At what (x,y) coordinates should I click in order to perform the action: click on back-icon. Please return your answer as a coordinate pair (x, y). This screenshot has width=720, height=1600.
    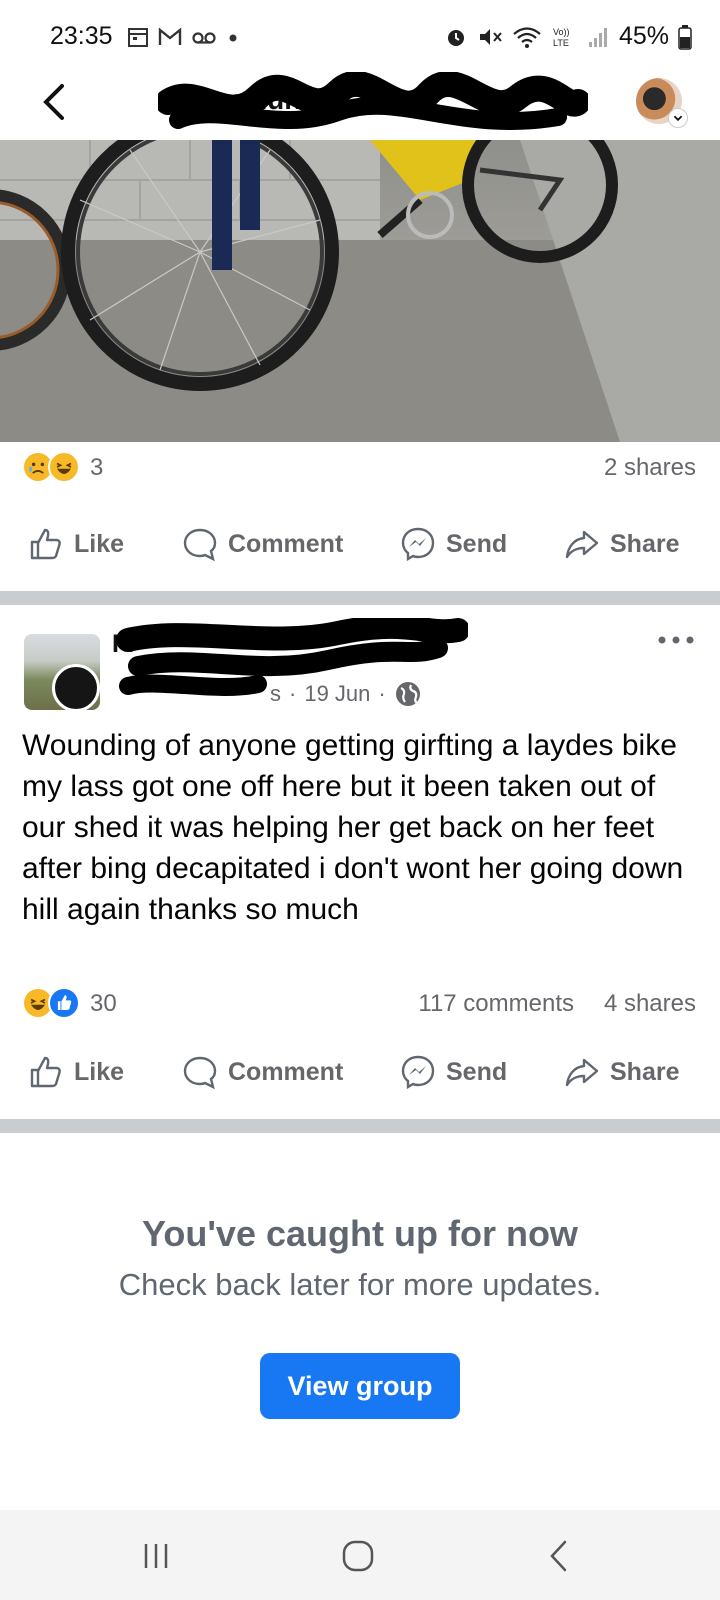
    Looking at the image, I should click on (560, 1556).